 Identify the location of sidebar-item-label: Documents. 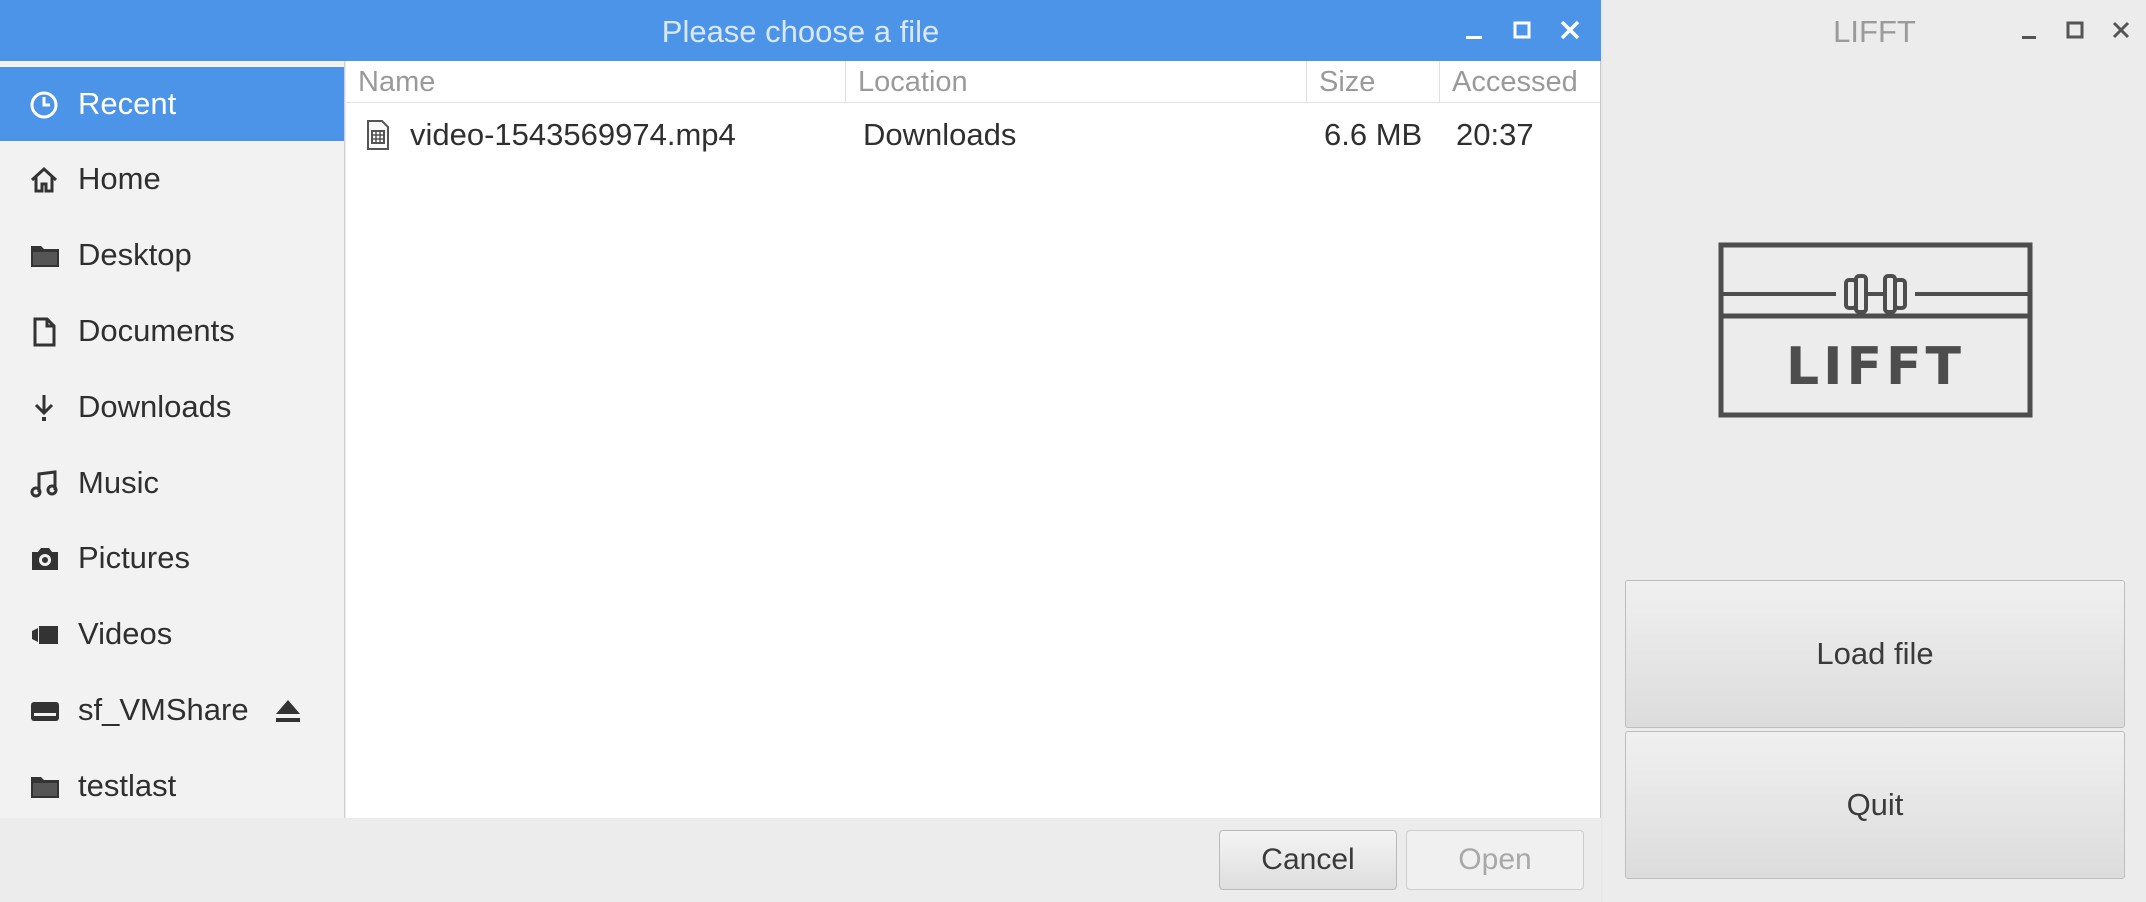
(156, 330).